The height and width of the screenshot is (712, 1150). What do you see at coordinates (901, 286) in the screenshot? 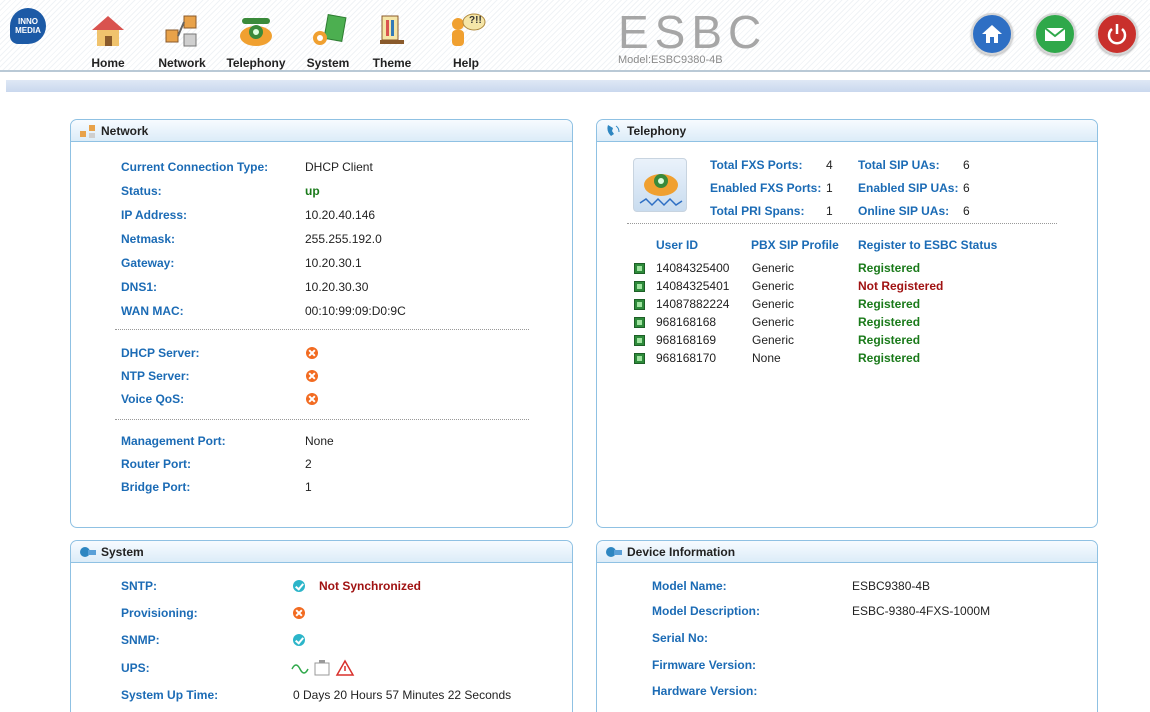
I see `register-status: Not Registered` at bounding box center [901, 286].